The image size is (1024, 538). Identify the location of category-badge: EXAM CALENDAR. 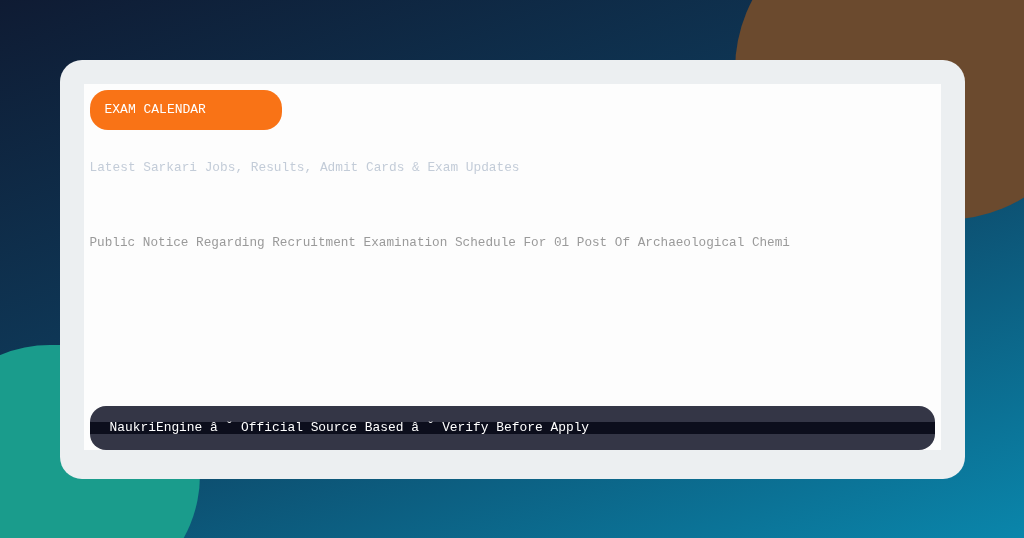
(185, 109).